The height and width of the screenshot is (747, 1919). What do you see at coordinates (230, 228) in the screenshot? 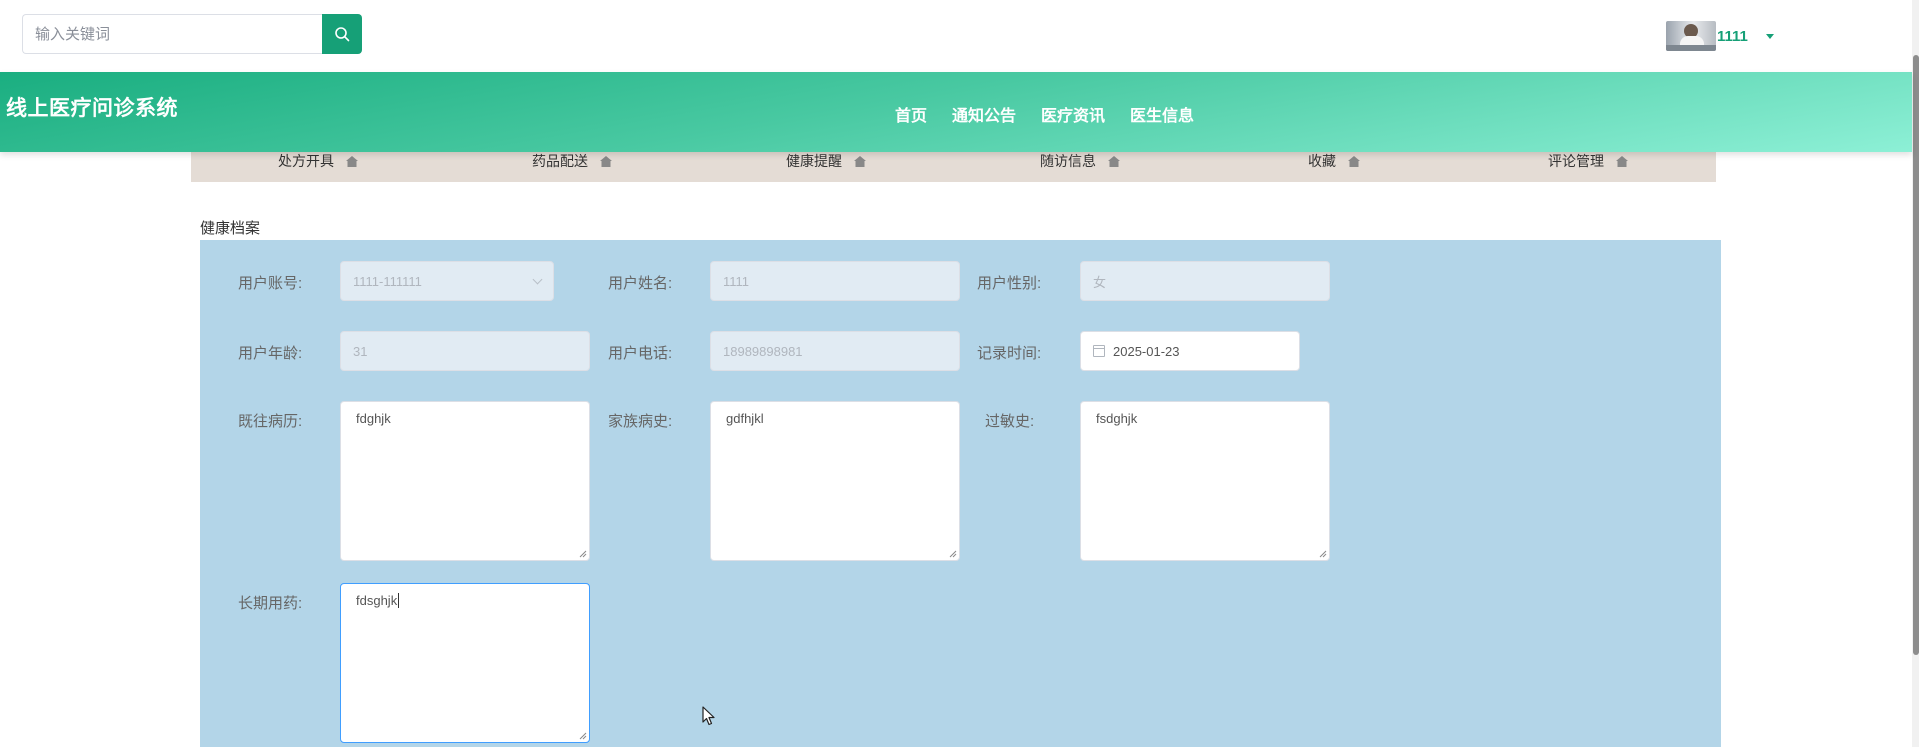
I see `section-title: 健康档案` at bounding box center [230, 228].